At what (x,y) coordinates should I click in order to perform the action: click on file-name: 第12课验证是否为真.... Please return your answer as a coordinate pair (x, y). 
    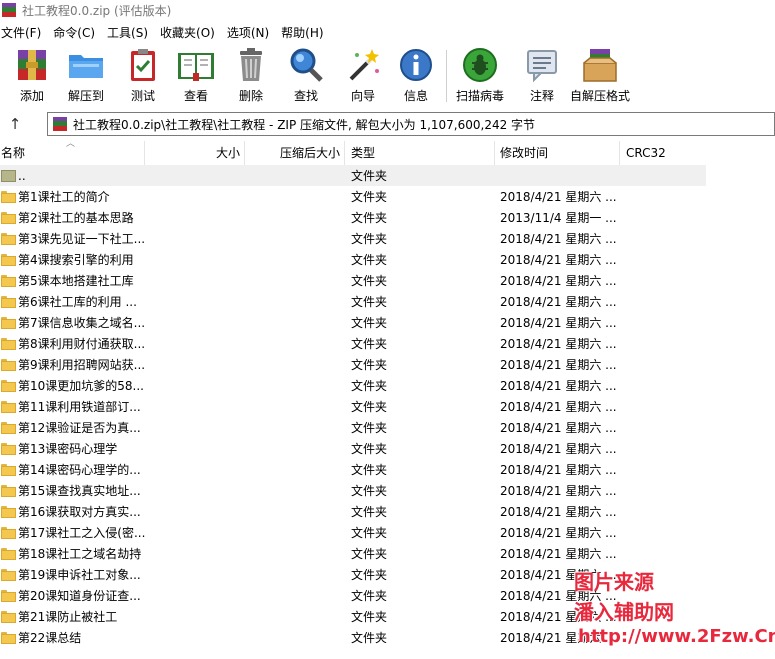
    Looking at the image, I should click on (79, 428).